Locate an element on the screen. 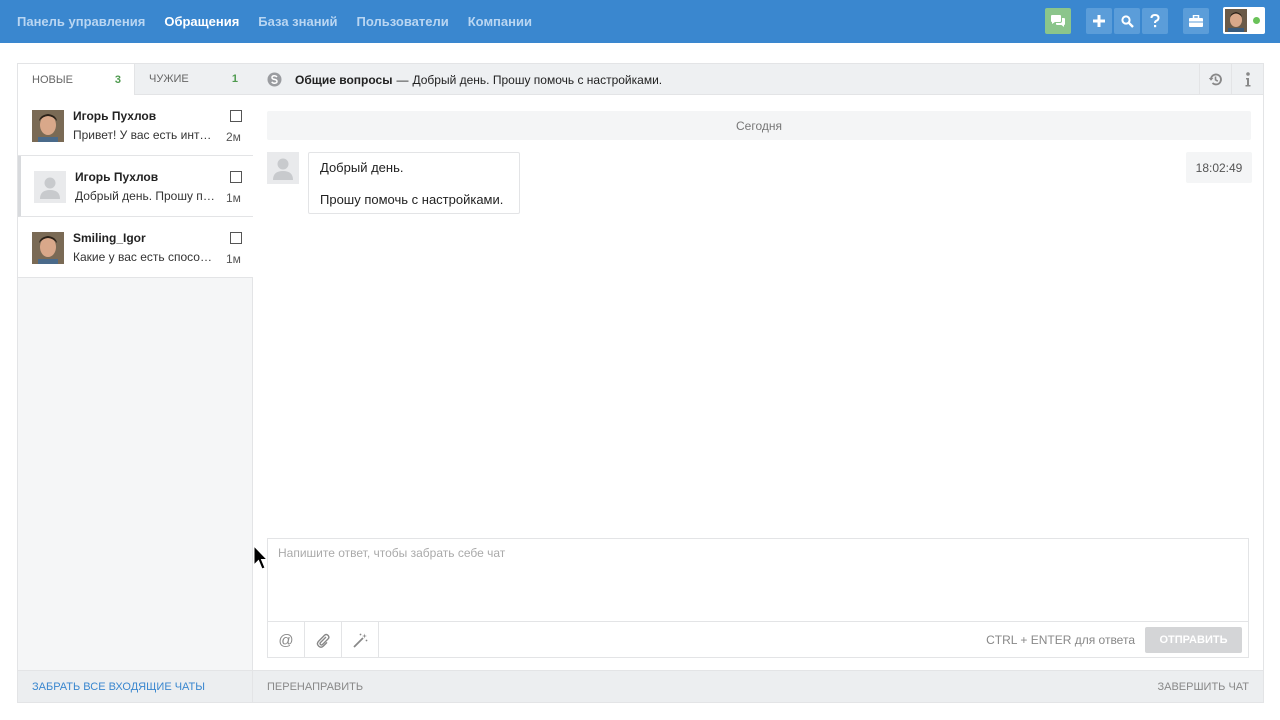 The width and height of the screenshot is (1280, 720). redirect-button: ПЕРЕНАПРАВИТЬ is located at coordinates (315, 687).